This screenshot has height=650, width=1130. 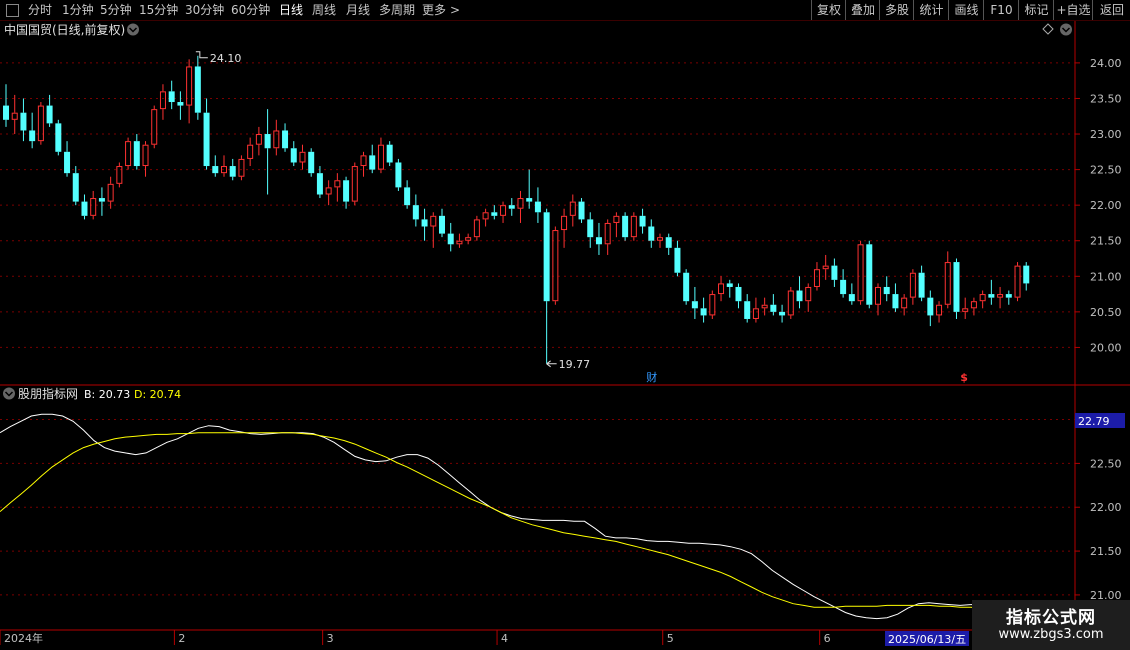 What do you see at coordinates (1106, 205) in the screenshot?
I see `main-y-tick-label: 22.00` at bounding box center [1106, 205].